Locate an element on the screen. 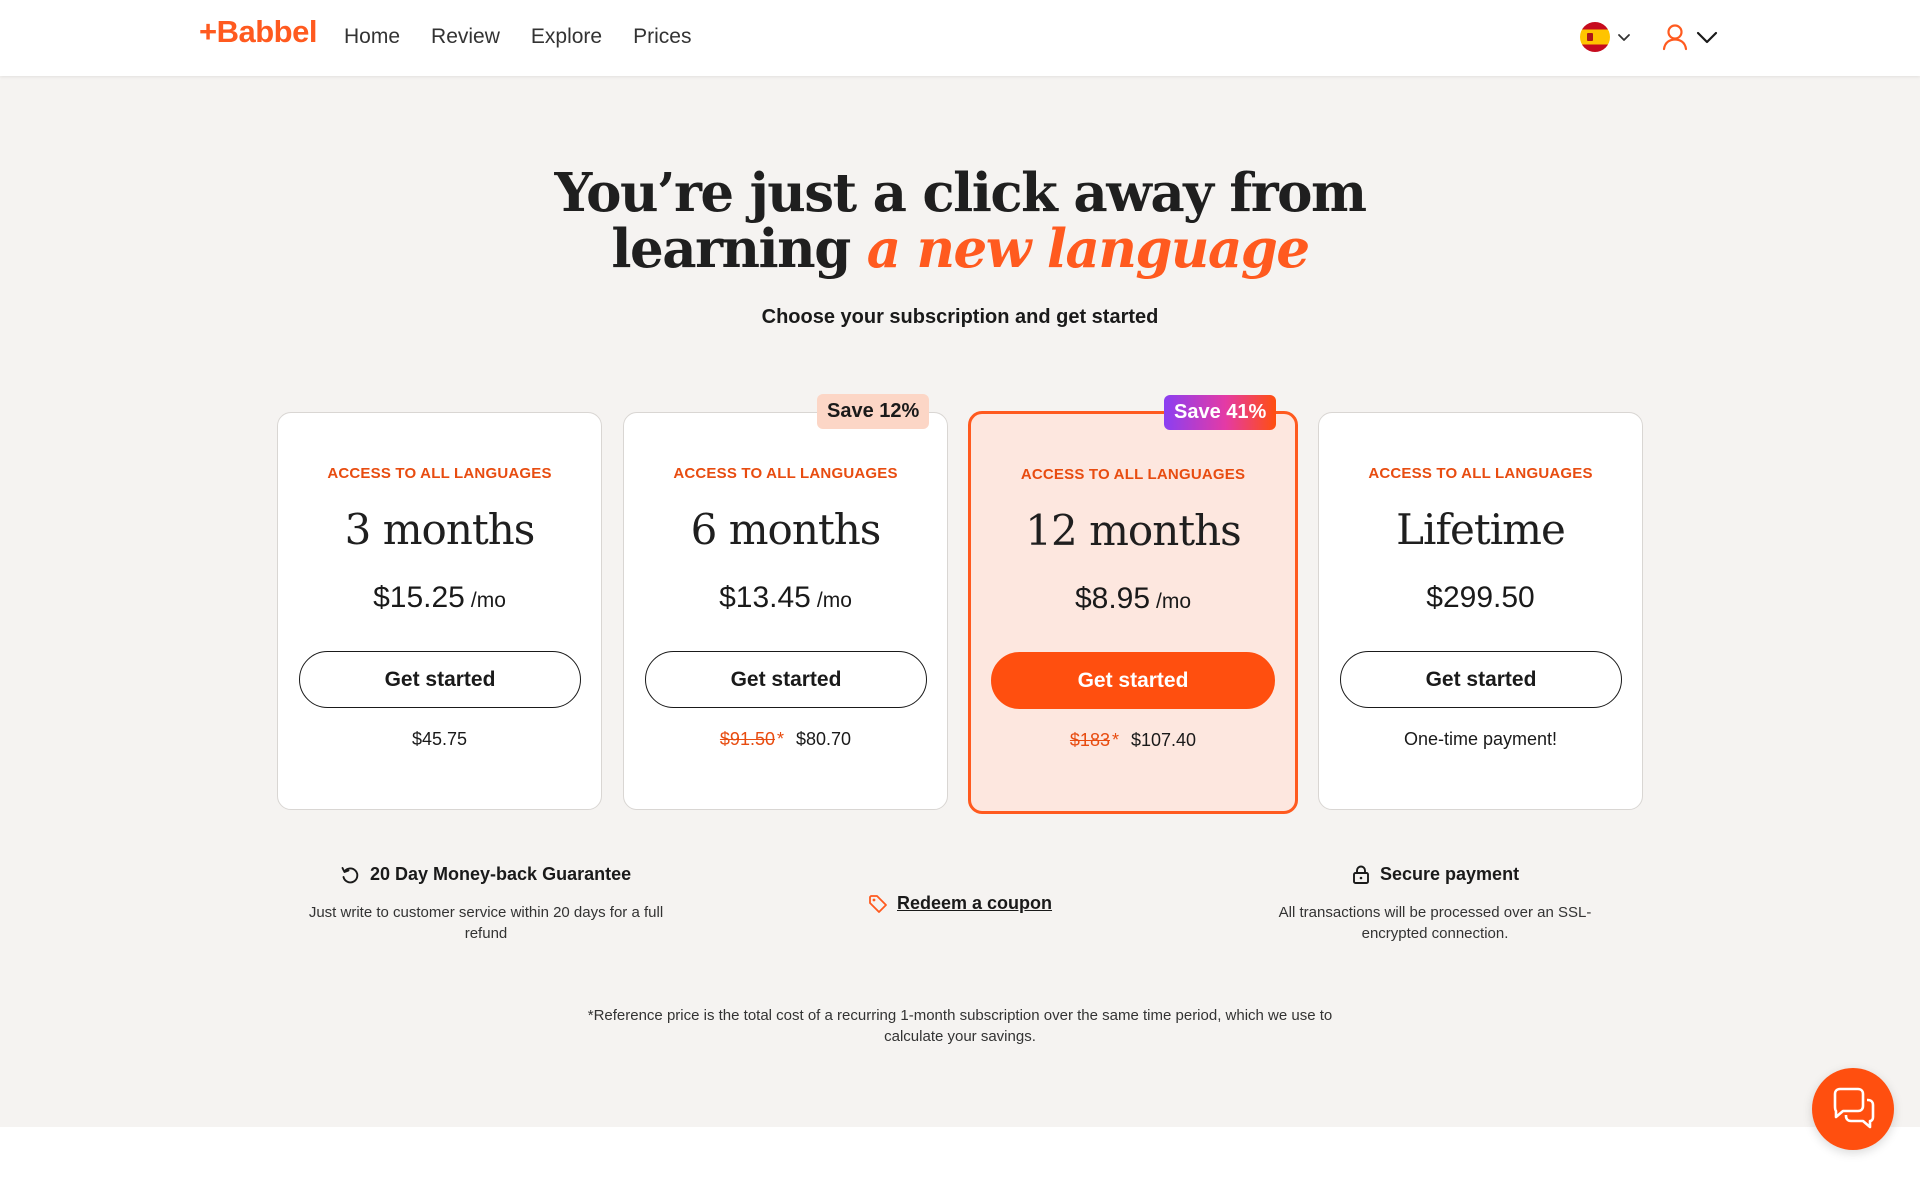 This screenshot has height=1200, width=1920. total-amount: $107.40 is located at coordinates (1163, 740).